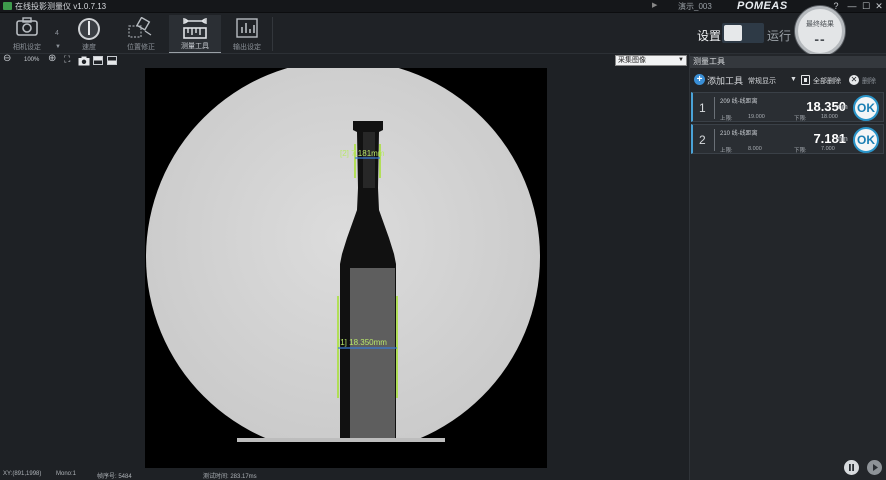 This screenshot has height=480, width=886. Describe the element at coordinates (709, 36) in the screenshot. I see `setup-mode-label: 设置` at that location.